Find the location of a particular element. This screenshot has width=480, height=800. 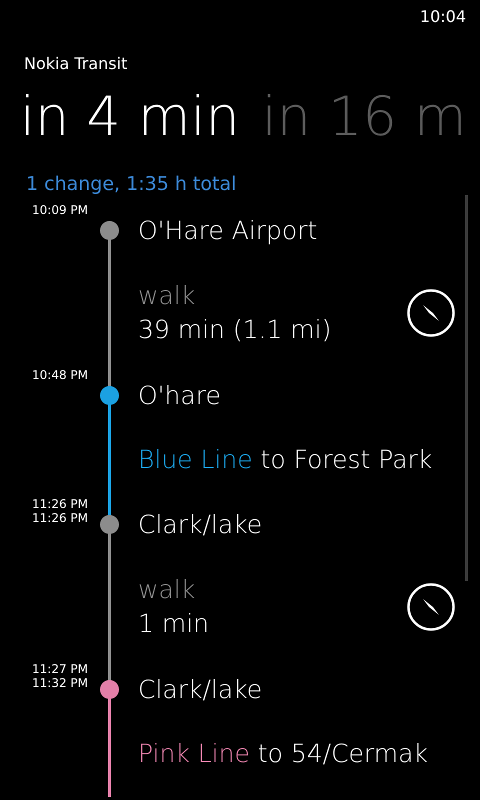

trip-summary: 1 change, 1:35 h total is located at coordinates (131, 184).